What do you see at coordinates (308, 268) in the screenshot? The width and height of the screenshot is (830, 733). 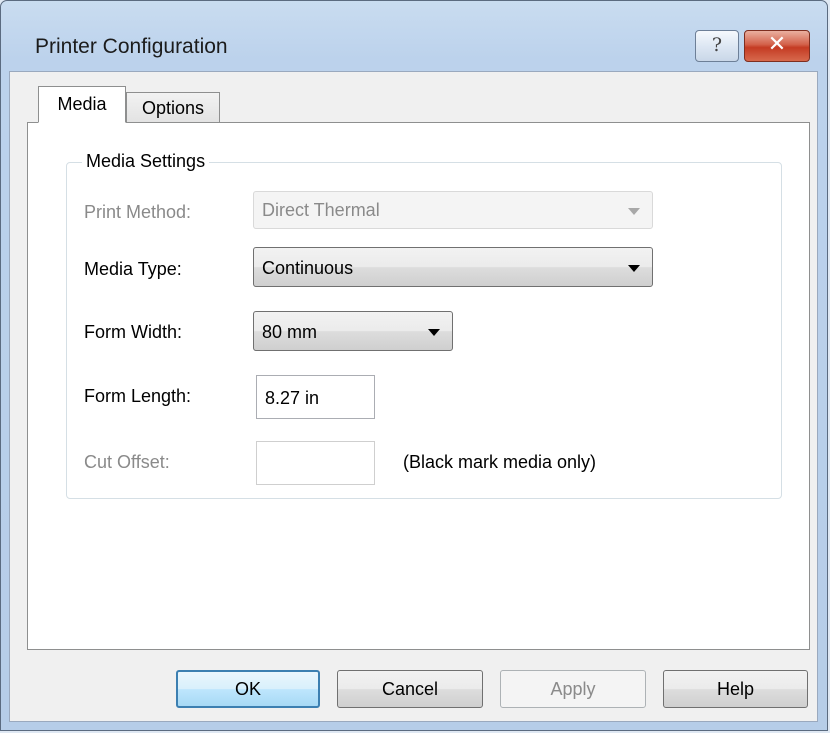 I see `media-type-value: Continuous` at bounding box center [308, 268].